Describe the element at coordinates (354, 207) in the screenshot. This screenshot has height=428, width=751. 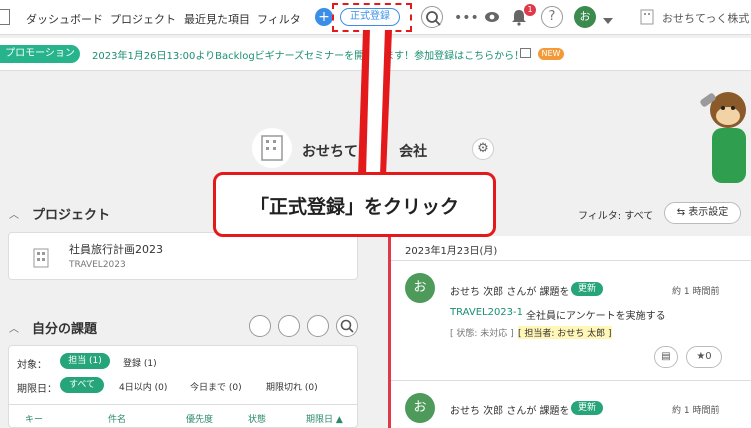
I see `annotation-text: 「正式登録」をクリック` at that location.